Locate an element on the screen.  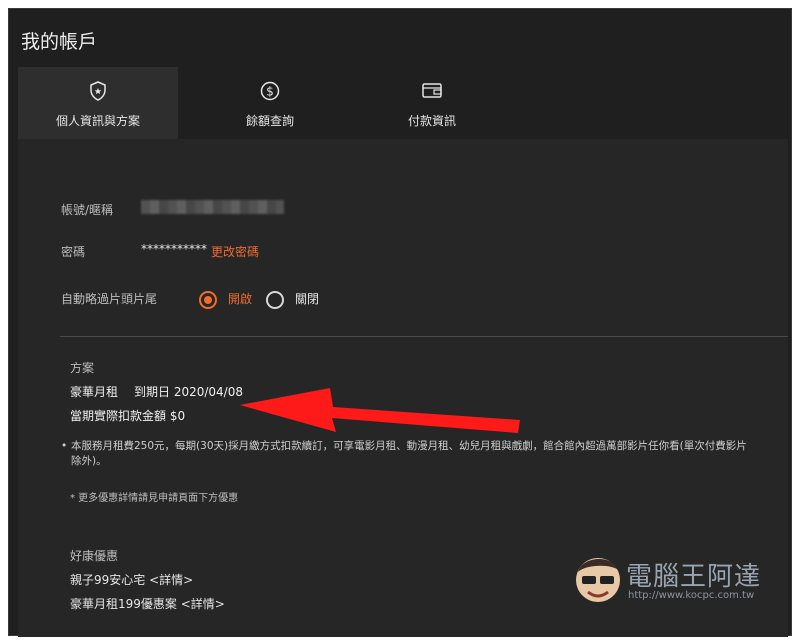
watermark-url: http://www.kocpc.com.tw is located at coordinates (691, 595).